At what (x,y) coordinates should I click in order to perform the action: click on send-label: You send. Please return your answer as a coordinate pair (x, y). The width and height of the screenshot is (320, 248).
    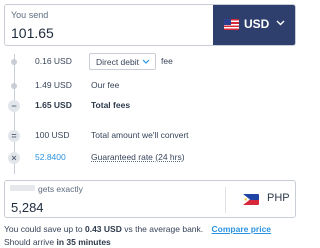
    Looking at the image, I should click on (30, 15).